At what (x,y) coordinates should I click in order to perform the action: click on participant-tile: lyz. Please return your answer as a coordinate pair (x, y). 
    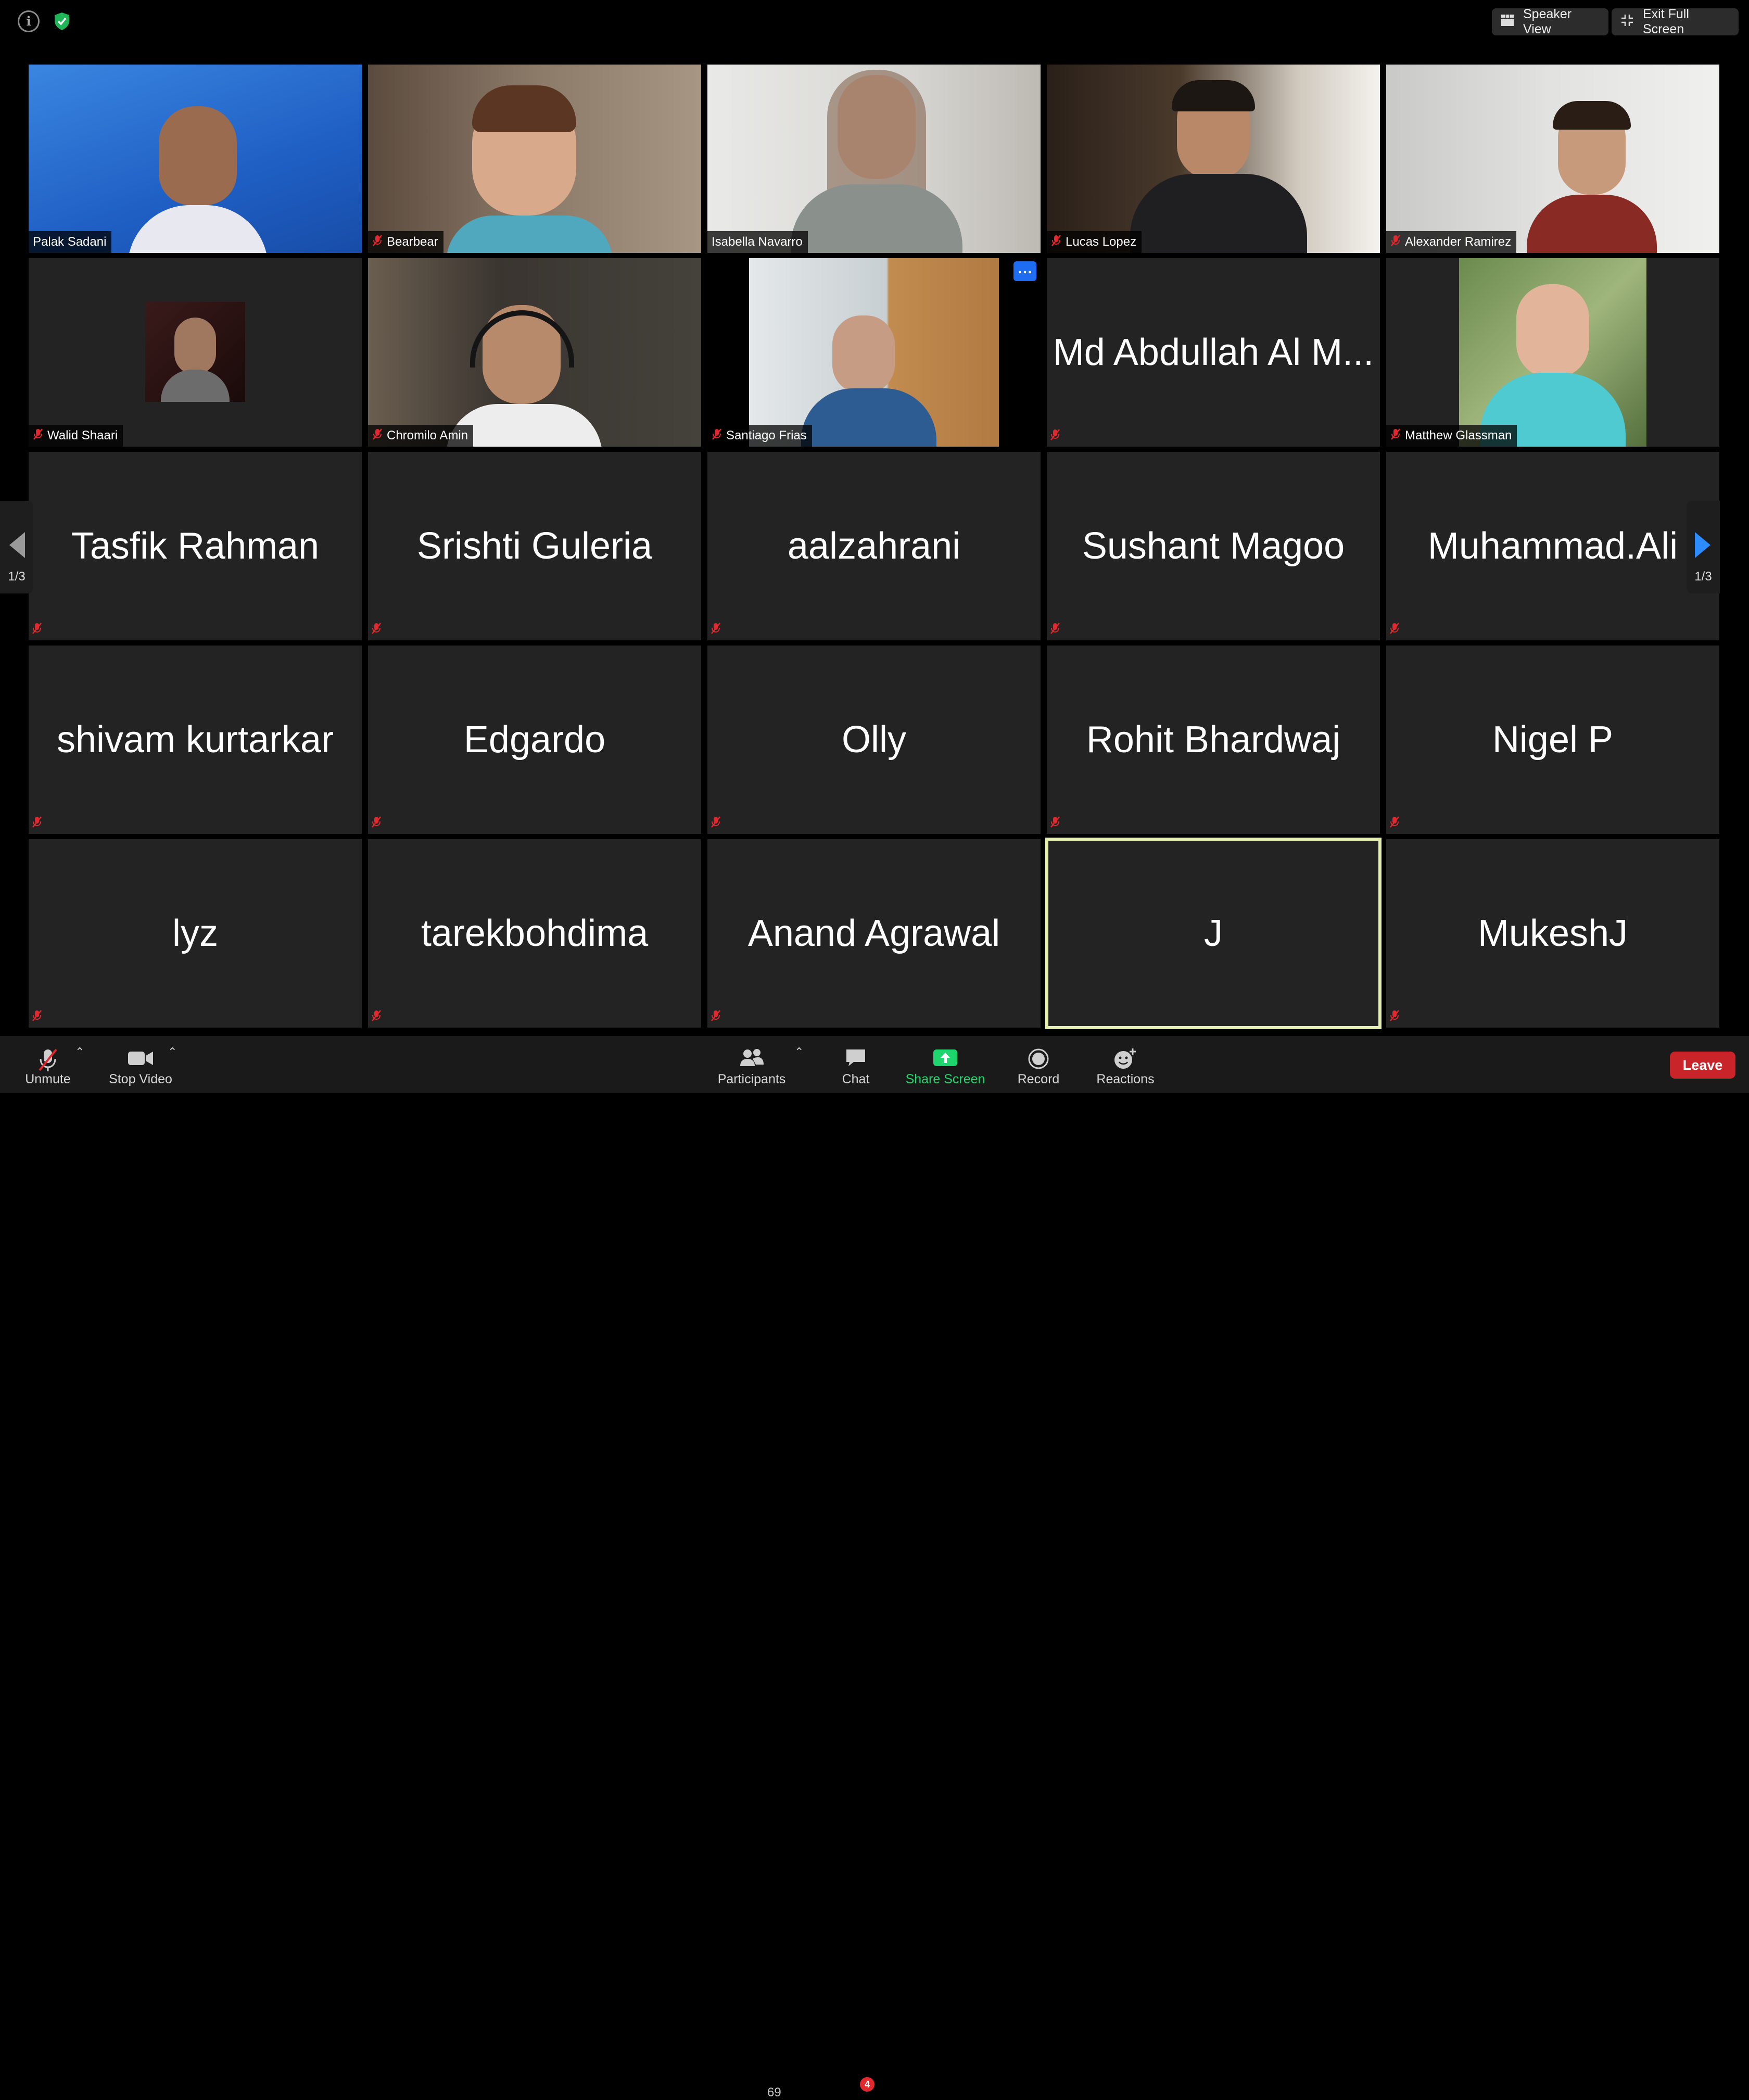
    Looking at the image, I should click on (195, 933).